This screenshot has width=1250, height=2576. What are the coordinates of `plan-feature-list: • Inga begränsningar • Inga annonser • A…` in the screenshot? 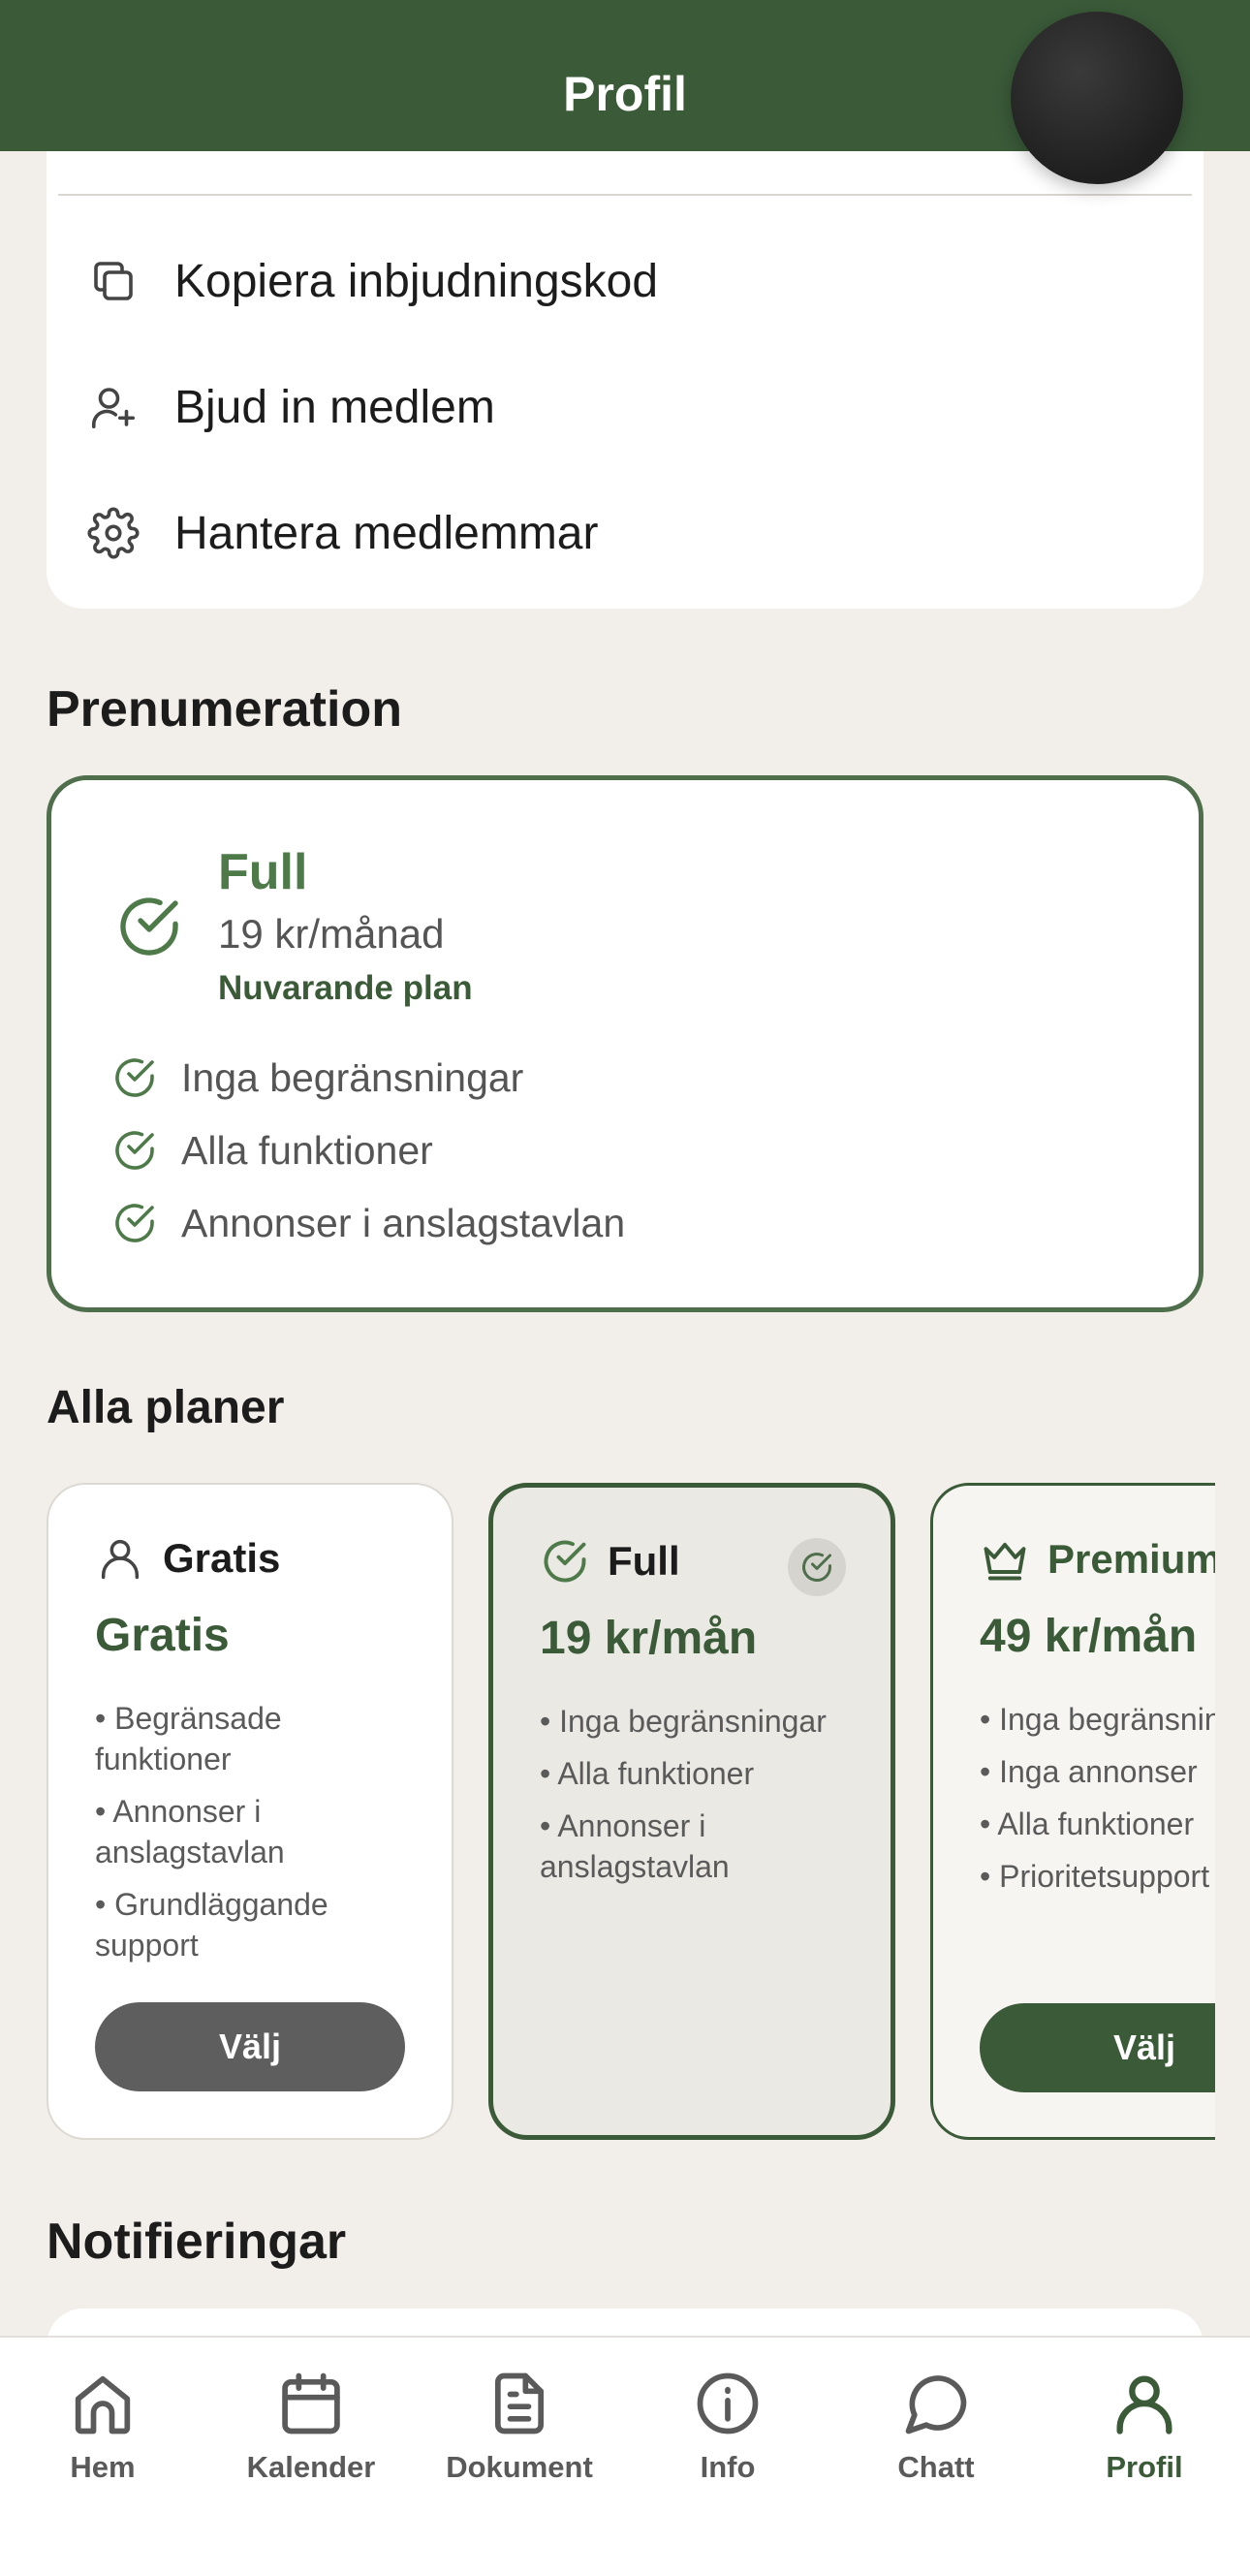 It's located at (1097, 1803).